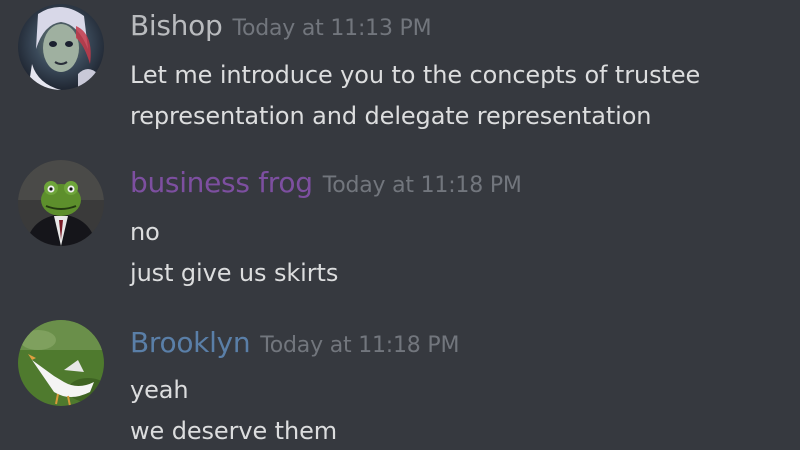  I want to click on message-text-line: just give us skirts, so click(234, 273).